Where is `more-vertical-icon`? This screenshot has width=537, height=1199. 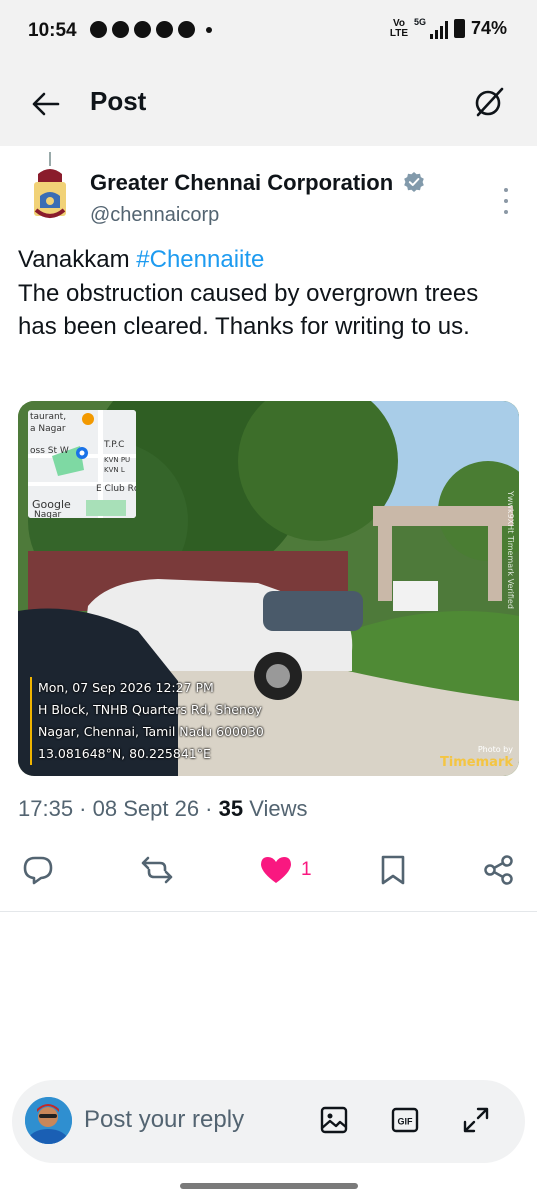 more-vertical-icon is located at coordinates (506, 190).